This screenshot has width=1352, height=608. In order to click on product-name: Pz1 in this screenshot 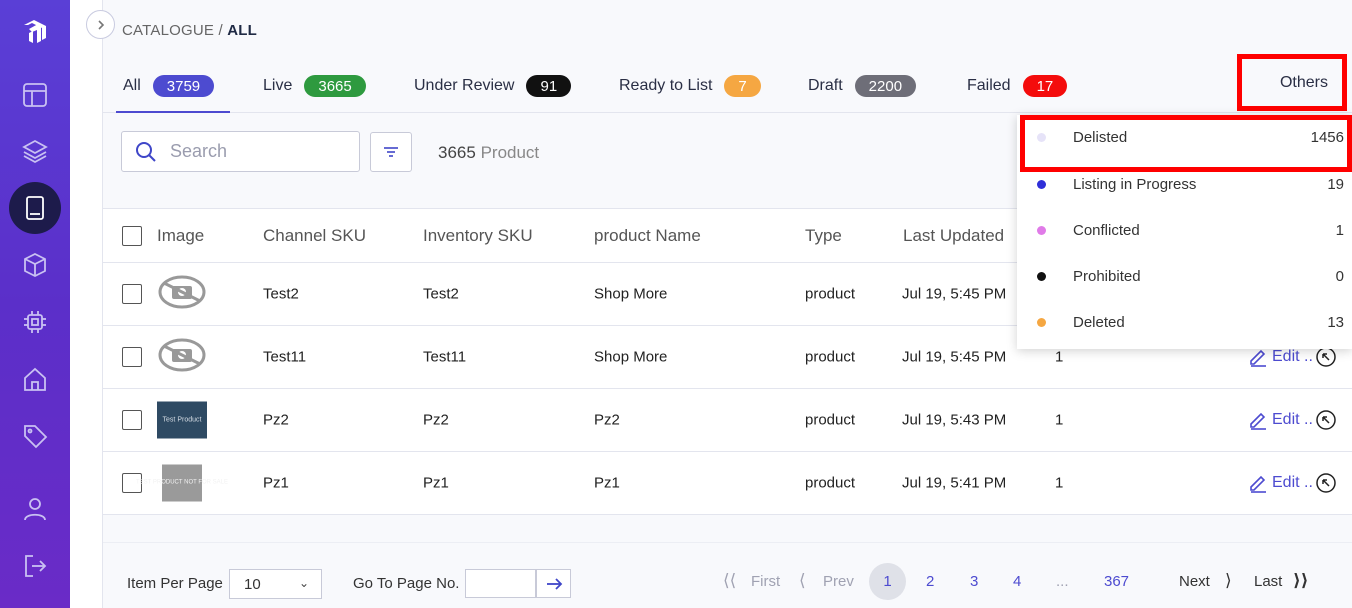, I will do `click(607, 483)`.